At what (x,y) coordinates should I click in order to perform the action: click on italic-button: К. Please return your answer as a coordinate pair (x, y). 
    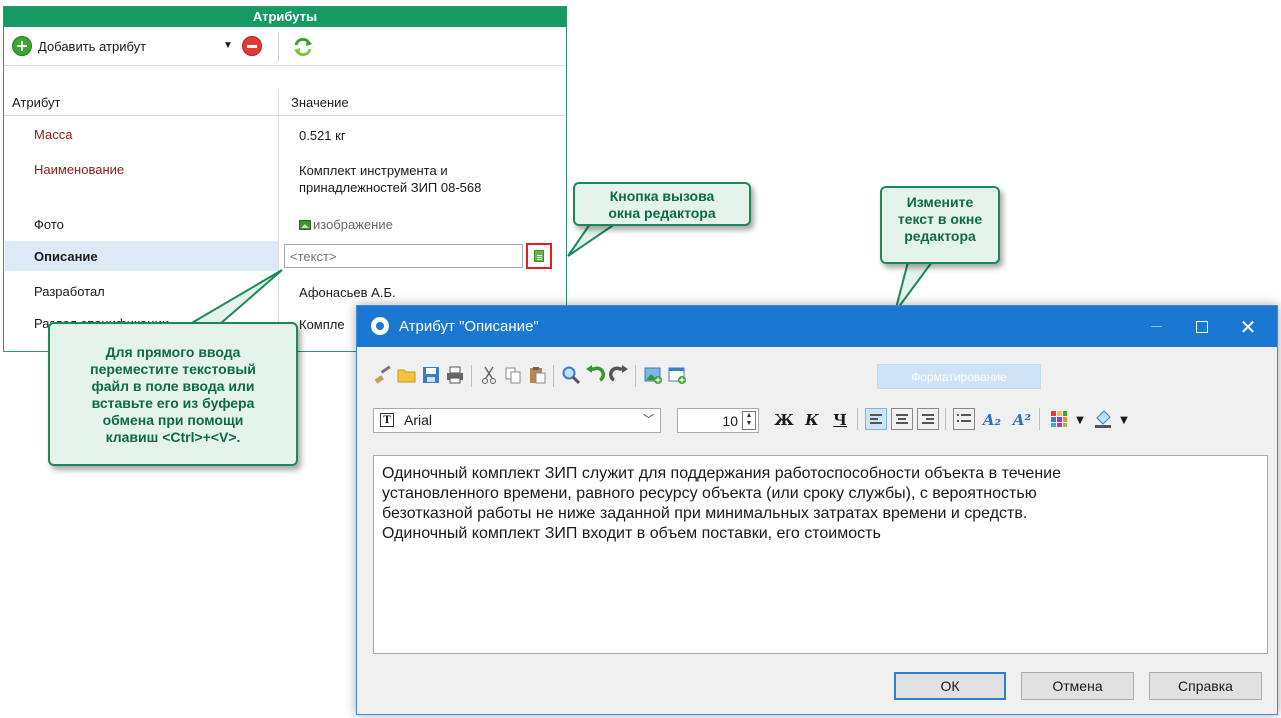
    Looking at the image, I should click on (812, 420).